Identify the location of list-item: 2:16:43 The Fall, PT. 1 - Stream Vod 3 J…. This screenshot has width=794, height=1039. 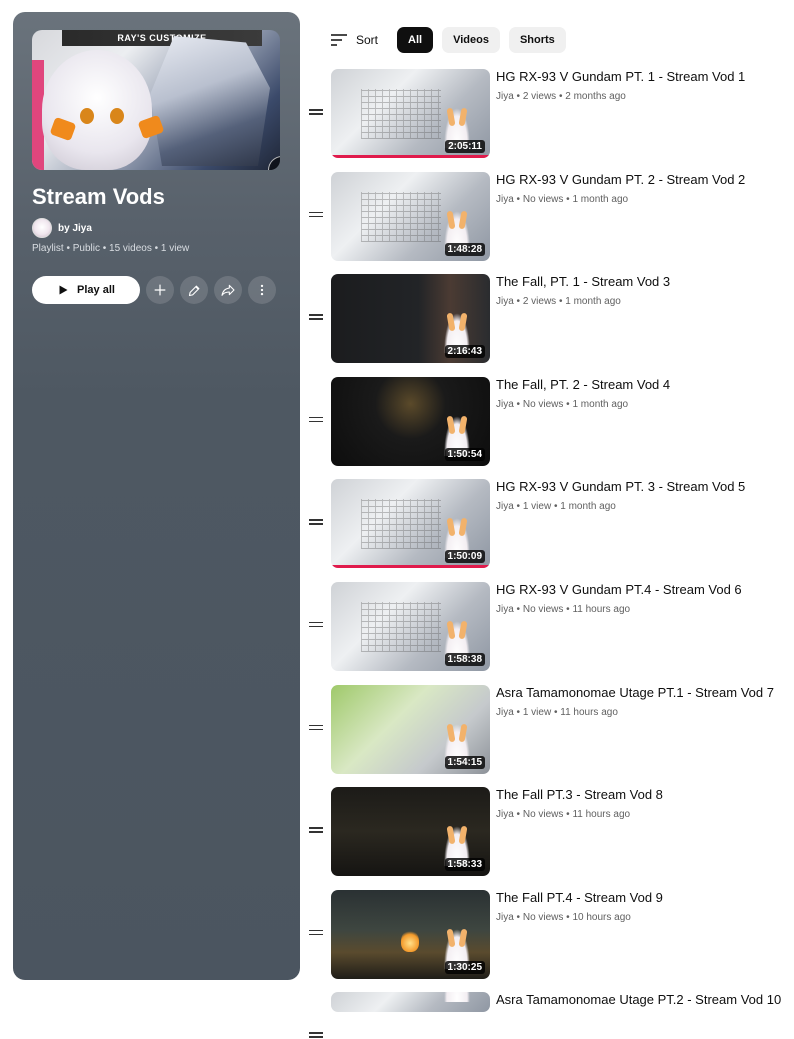
(549, 324).